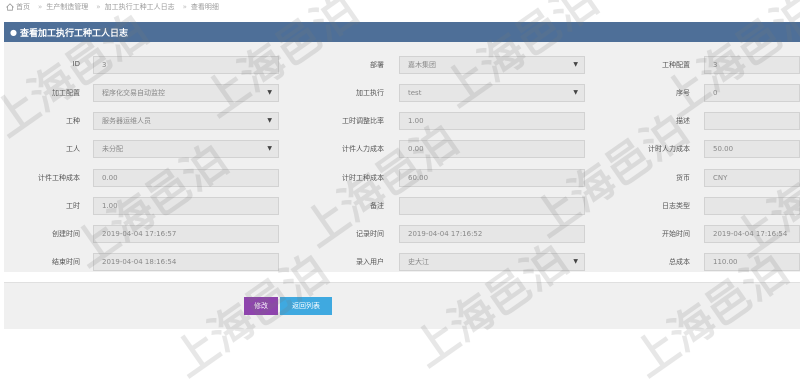 This screenshot has width=800, height=389. Describe the element at coordinates (126, 121) in the screenshot. I see `field-value: 服务器运维人员` at that location.